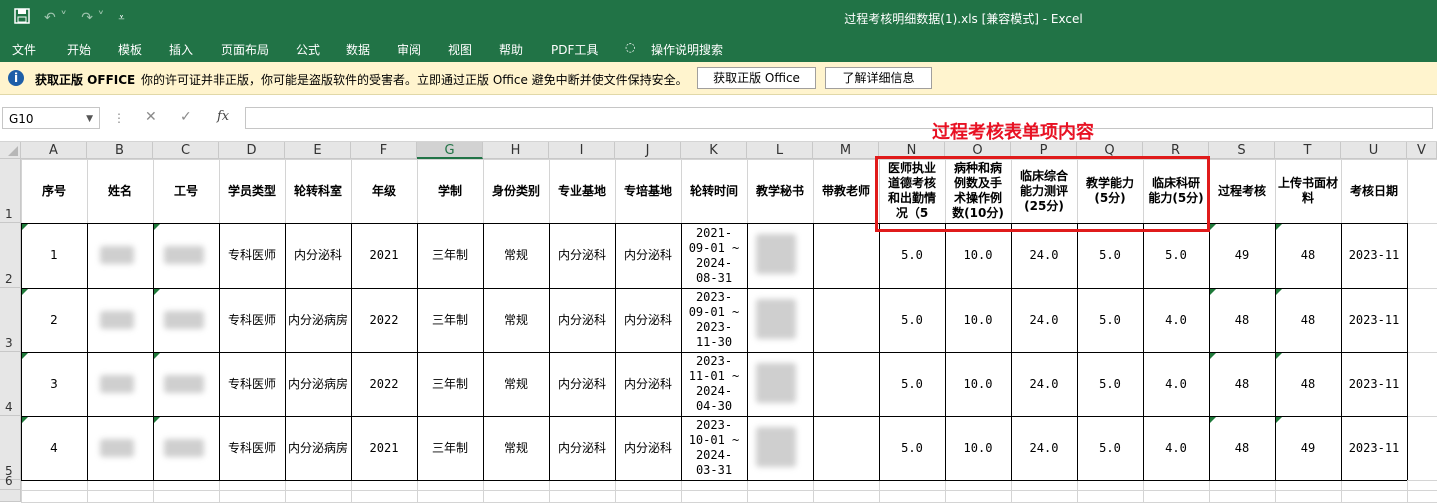 The image size is (1437, 503). Describe the element at coordinates (358, 49) in the screenshot. I see `tab-6: 数据` at that location.